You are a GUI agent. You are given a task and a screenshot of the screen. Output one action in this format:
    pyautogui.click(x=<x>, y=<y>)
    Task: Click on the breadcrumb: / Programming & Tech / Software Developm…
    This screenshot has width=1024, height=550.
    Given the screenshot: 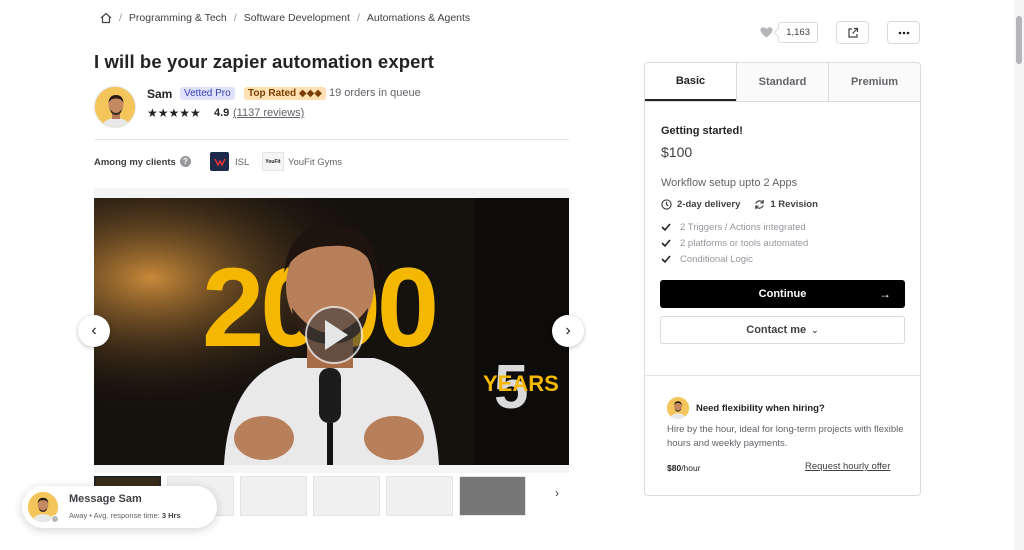 What is the action you would take?
    pyautogui.click(x=285, y=18)
    